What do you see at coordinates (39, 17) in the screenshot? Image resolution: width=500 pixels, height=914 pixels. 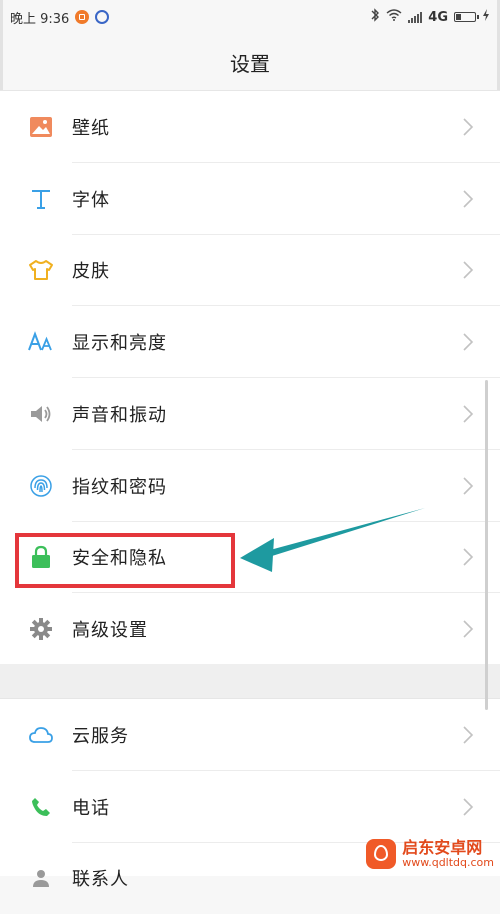 I see `status-time: 晚上 9:36` at bounding box center [39, 17].